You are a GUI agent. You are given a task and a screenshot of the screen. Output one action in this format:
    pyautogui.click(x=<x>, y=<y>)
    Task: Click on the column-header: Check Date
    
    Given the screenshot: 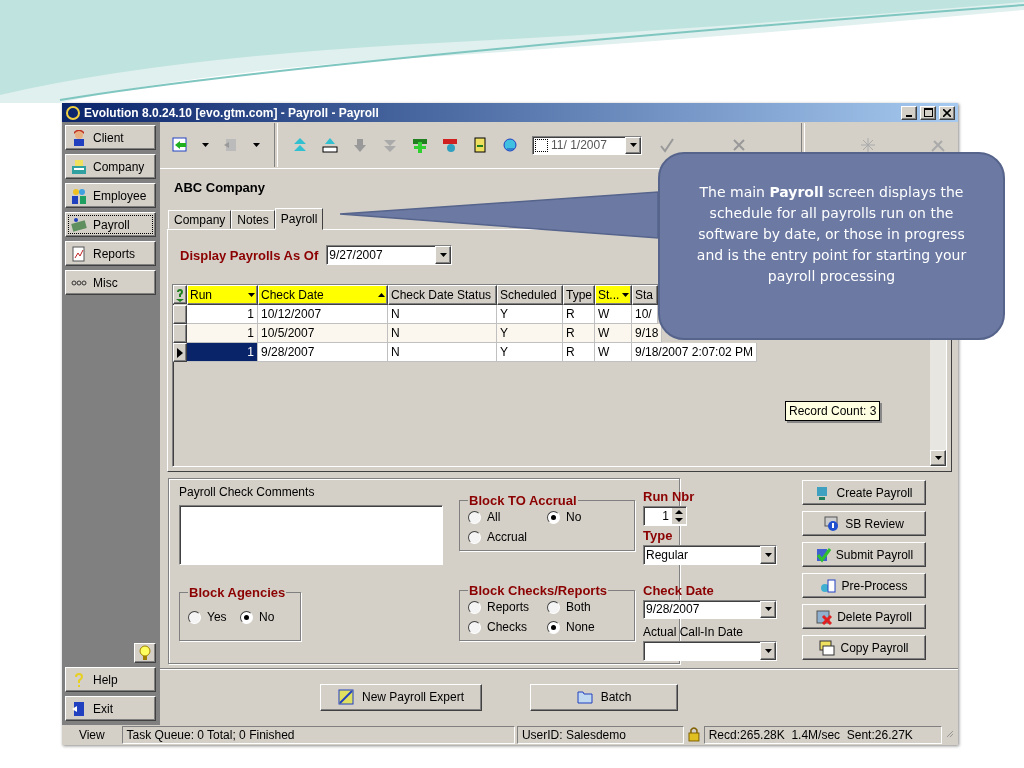 What is the action you would take?
    pyautogui.click(x=323, y=295)
    